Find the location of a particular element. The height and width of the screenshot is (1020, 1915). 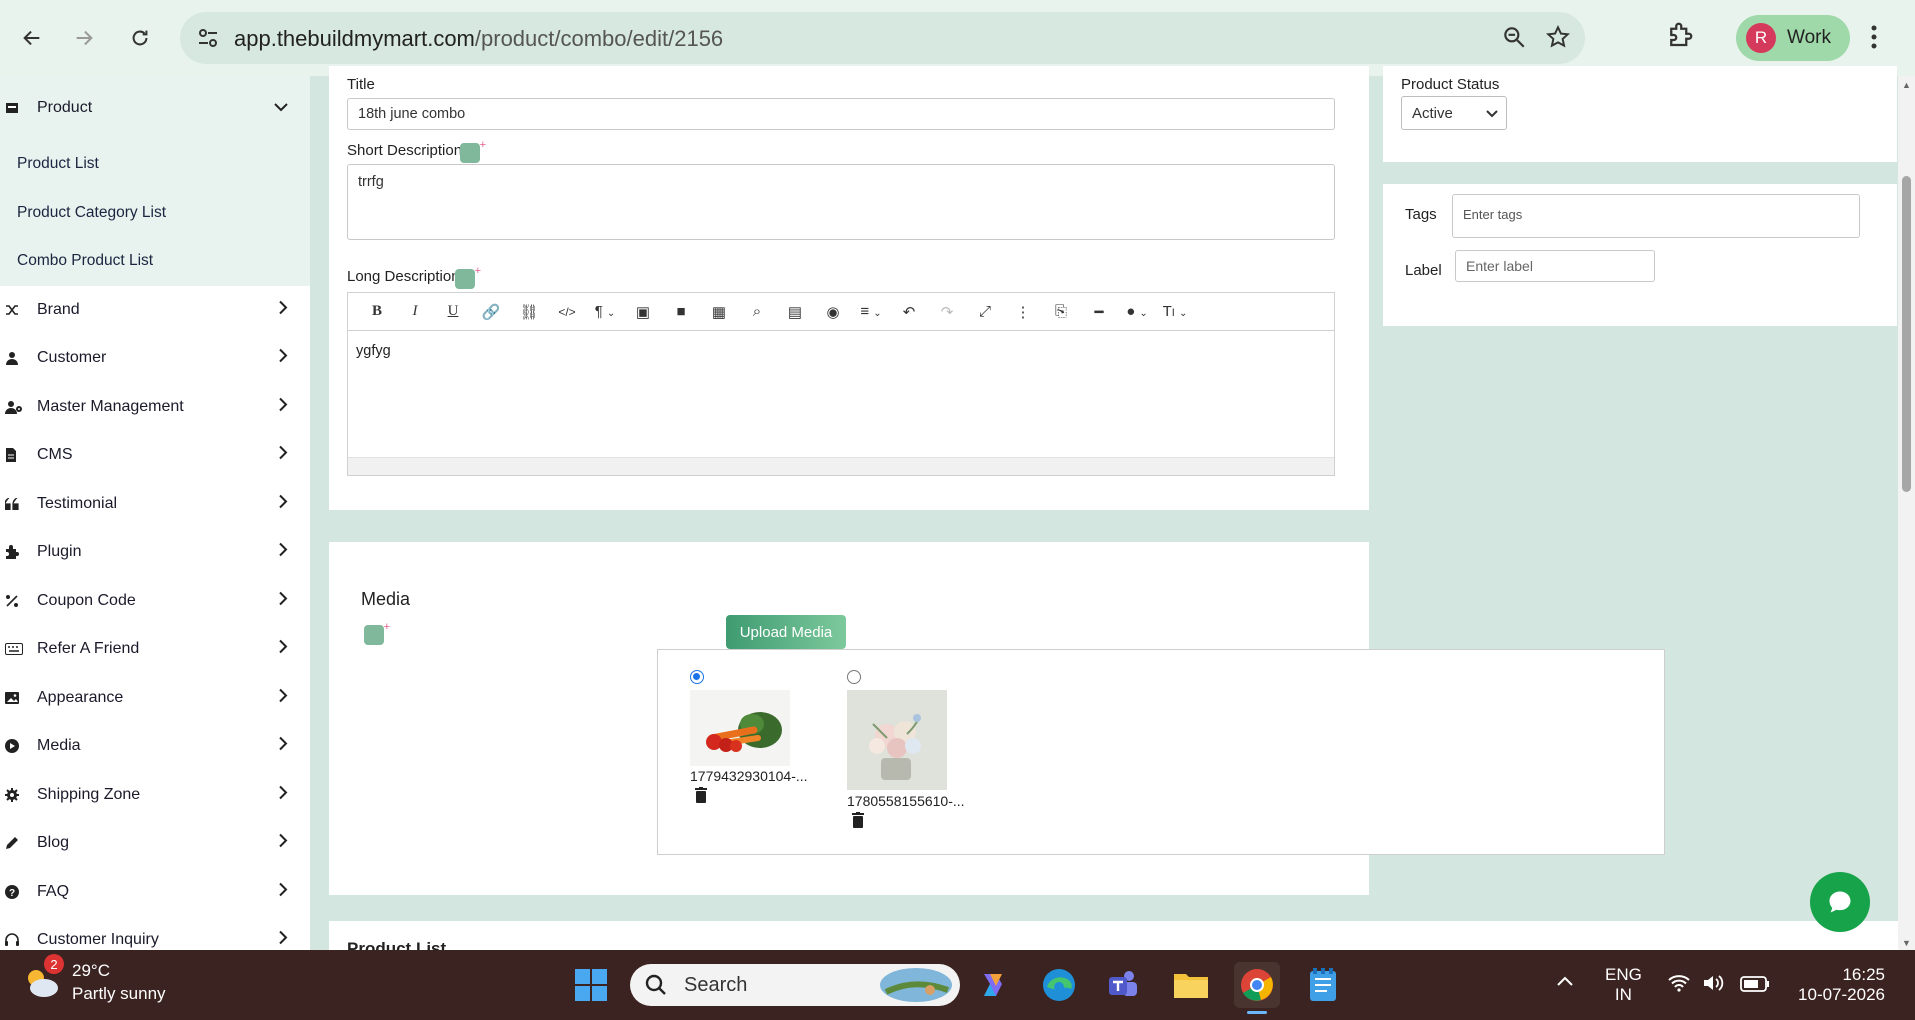

notepad-app-icon is located at coordinates (1323, 985).